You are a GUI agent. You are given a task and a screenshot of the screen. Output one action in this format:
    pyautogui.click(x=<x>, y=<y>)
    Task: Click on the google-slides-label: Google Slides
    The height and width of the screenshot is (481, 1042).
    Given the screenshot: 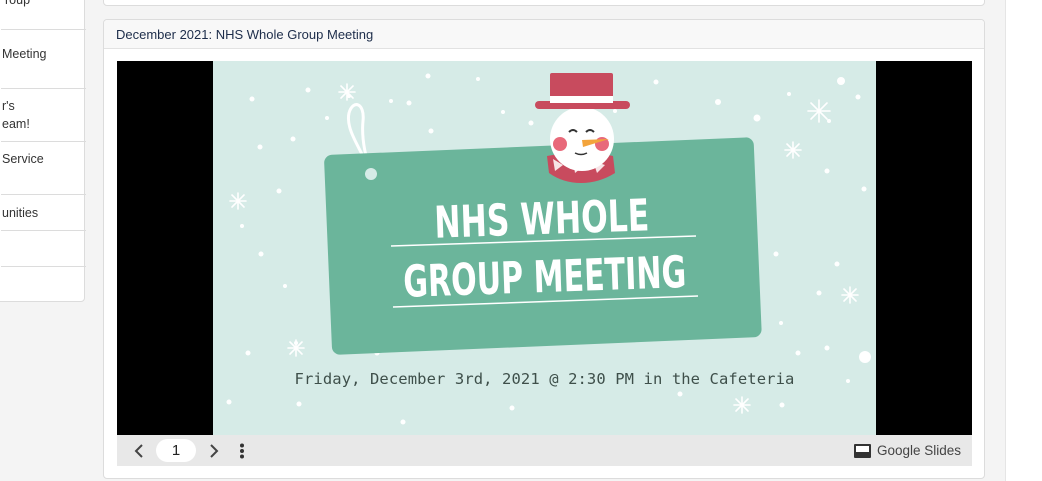 What is the action you would take?
    pyautogui.click(x=918, y=450)
    